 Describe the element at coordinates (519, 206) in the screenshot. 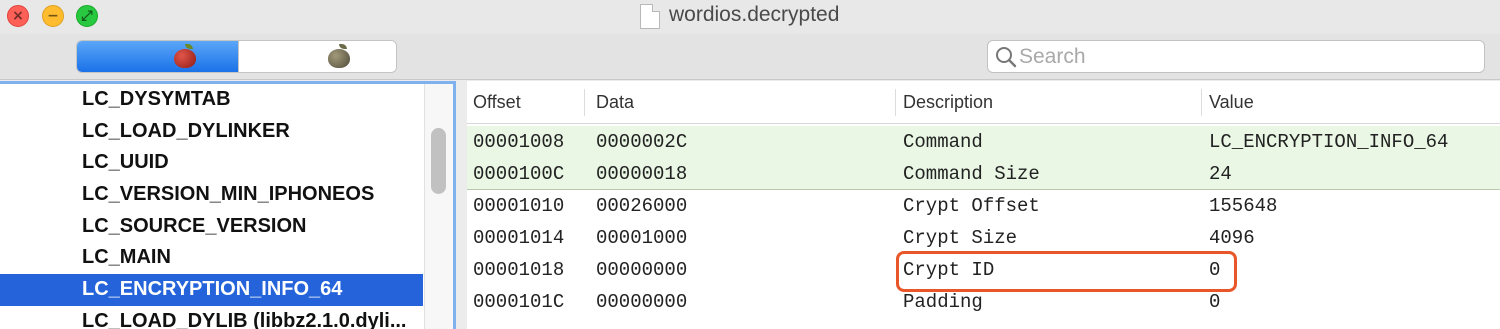

I see `cell-offset: 00001010` at that location.